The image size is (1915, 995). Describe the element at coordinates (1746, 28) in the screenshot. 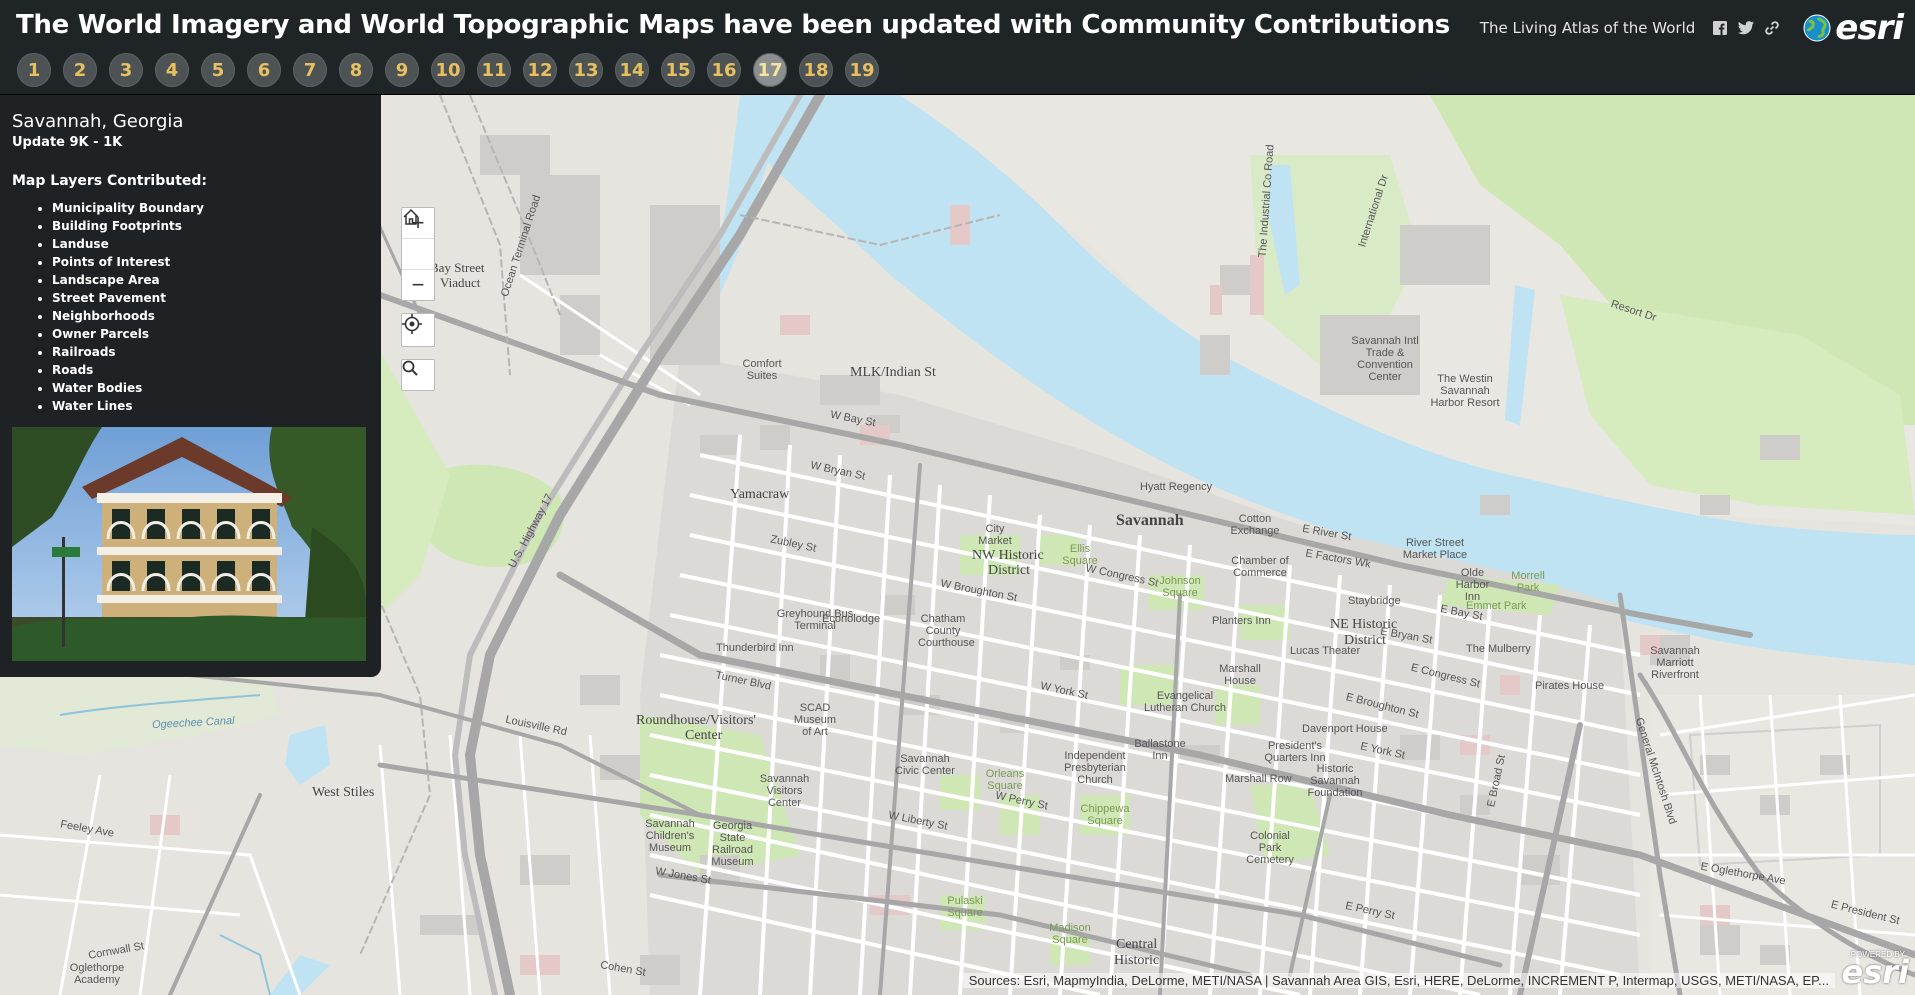

I see `twitter-icon` at that location.